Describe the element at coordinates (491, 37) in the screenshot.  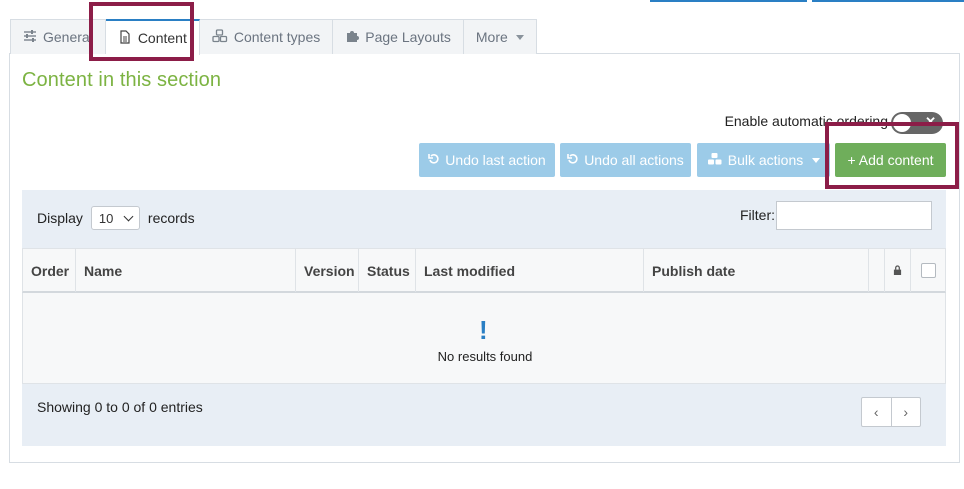
I see `tab-label: More` at that location.